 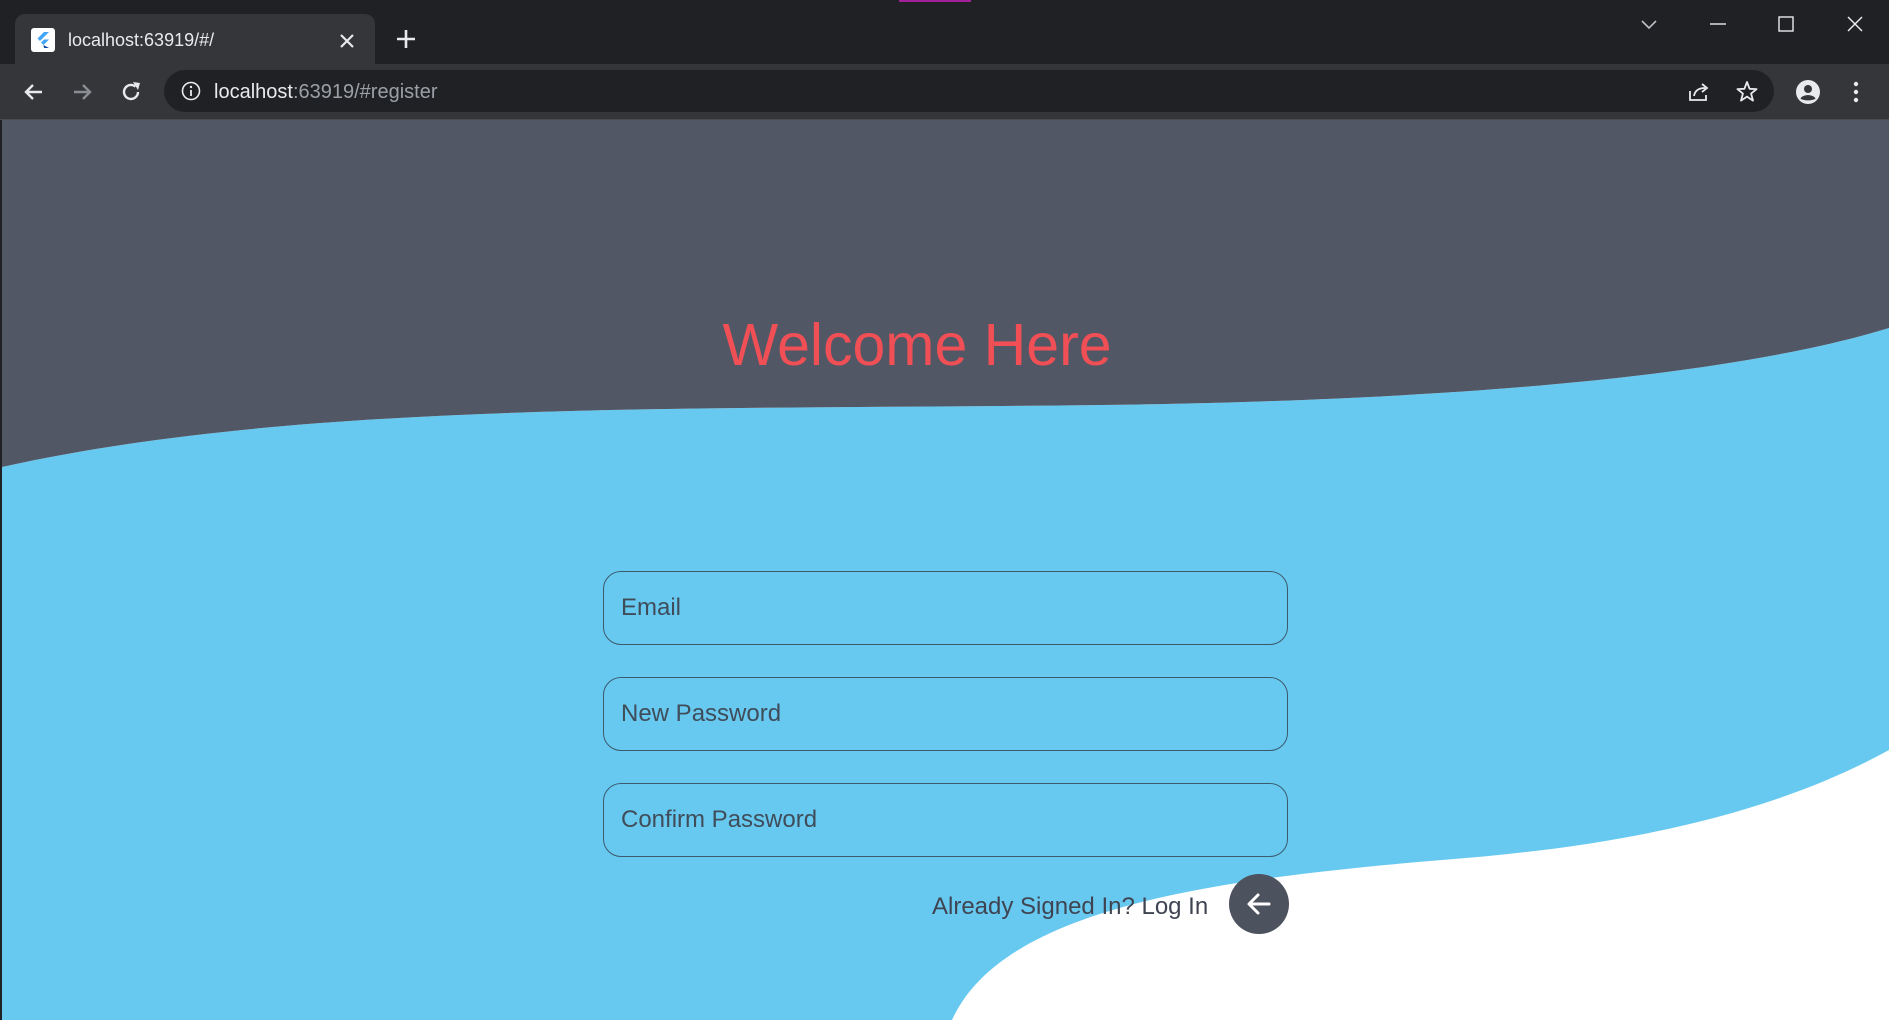 I want to click on new-tab-icon, so click(x=406, y=39).